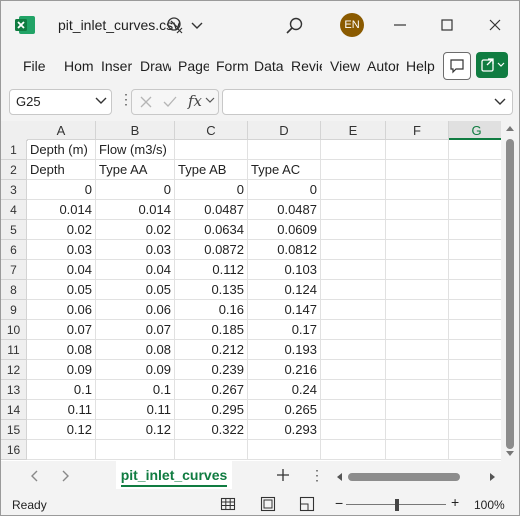 The image size is (520, 516). I want to click on row-header-11: 11, so click(14, 350).